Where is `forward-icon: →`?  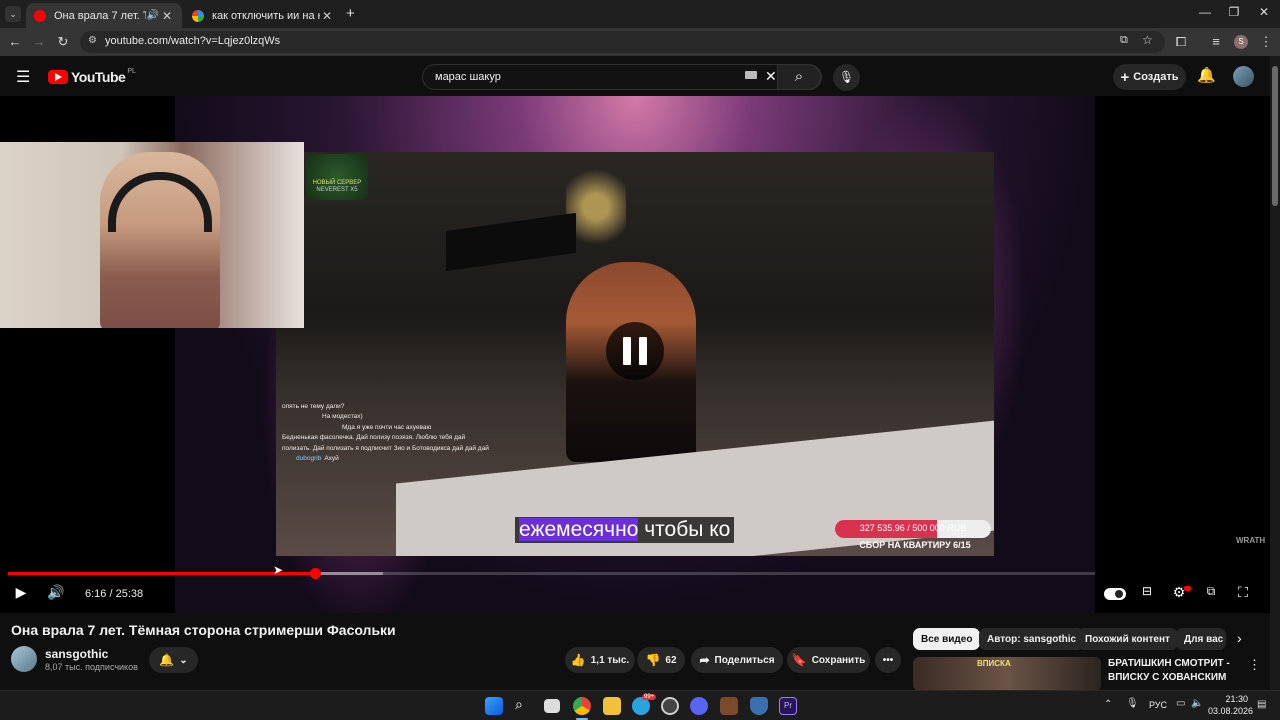
forward-icon: → is located at coordinates (39, 41).